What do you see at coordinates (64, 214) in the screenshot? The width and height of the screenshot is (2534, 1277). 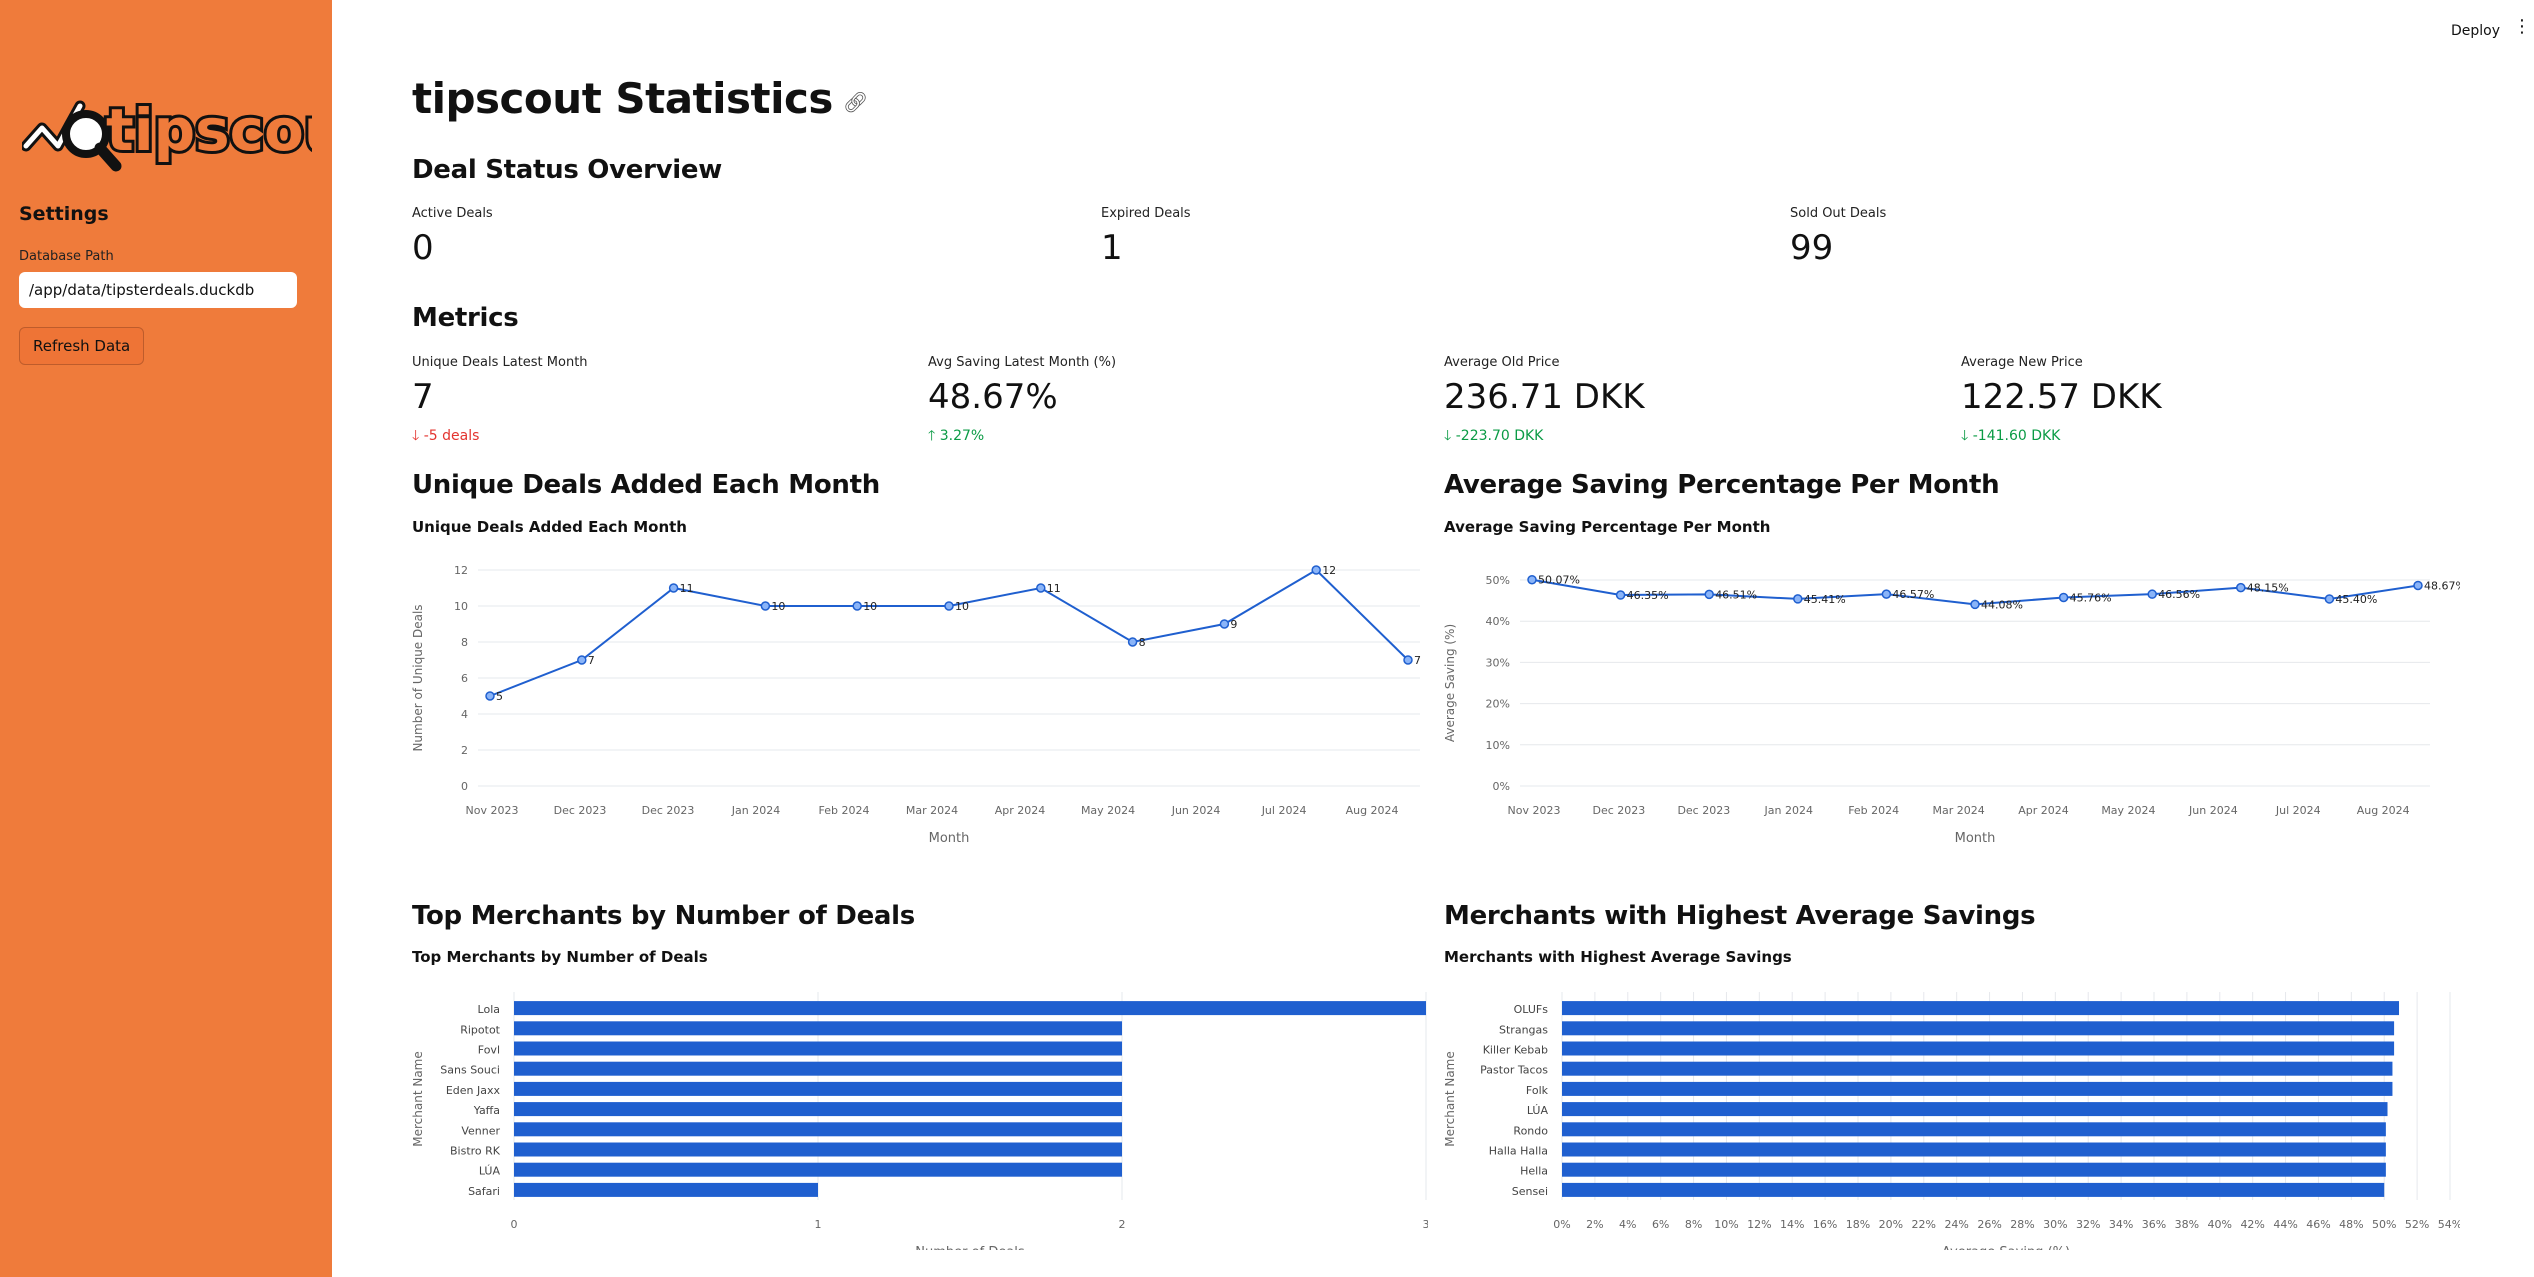 I see `settings-title: Settings` at bounding box center [64, 214].